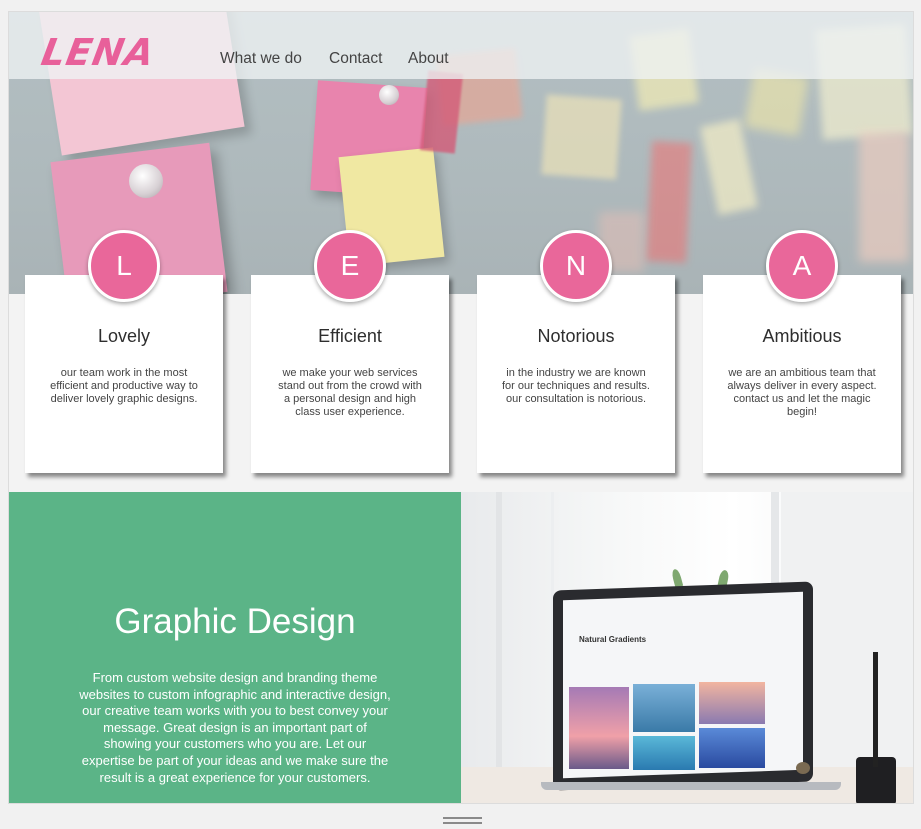  What do you see at coordinates (428, 59) in the screenshot?
I see `nav-link-about: About` at bounding box center [428, 59].